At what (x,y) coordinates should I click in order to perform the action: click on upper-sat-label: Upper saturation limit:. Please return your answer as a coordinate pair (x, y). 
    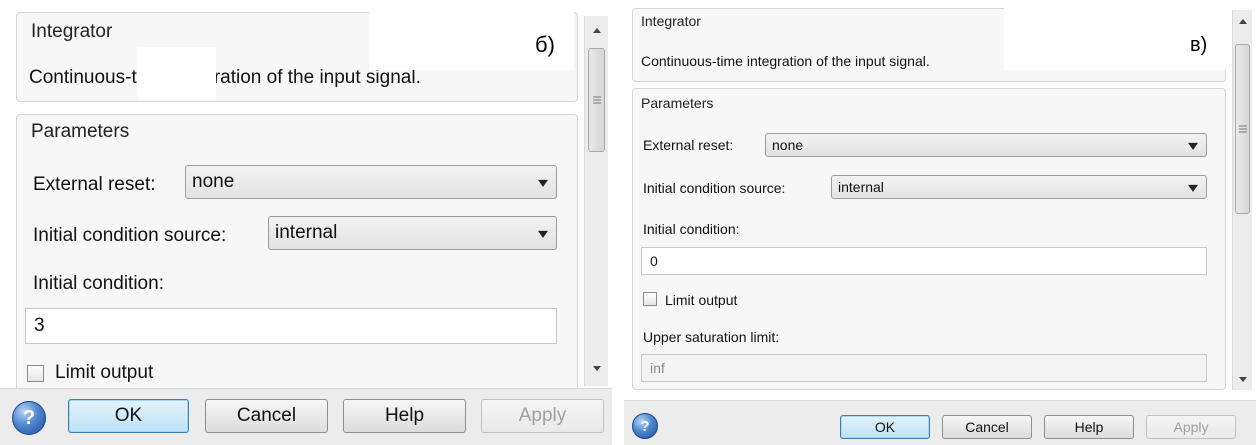
    Looking at the image, I should click on (711, 337).